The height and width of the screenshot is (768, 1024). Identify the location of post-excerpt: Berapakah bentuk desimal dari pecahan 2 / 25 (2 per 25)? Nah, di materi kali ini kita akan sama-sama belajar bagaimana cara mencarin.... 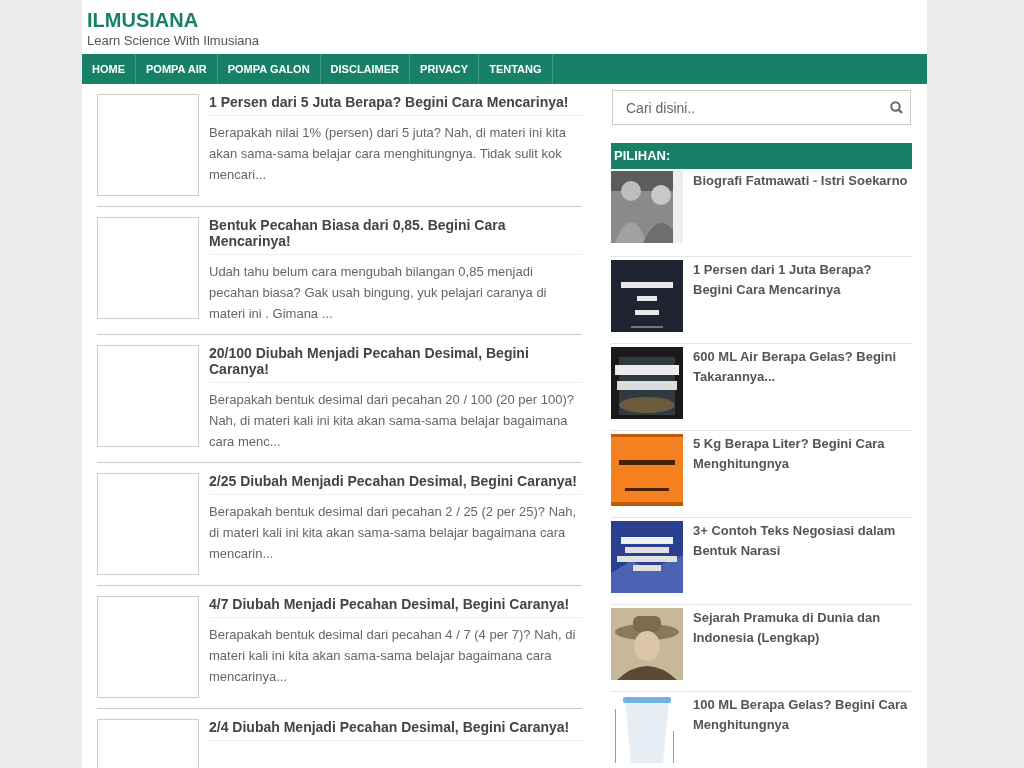
(393, 533).